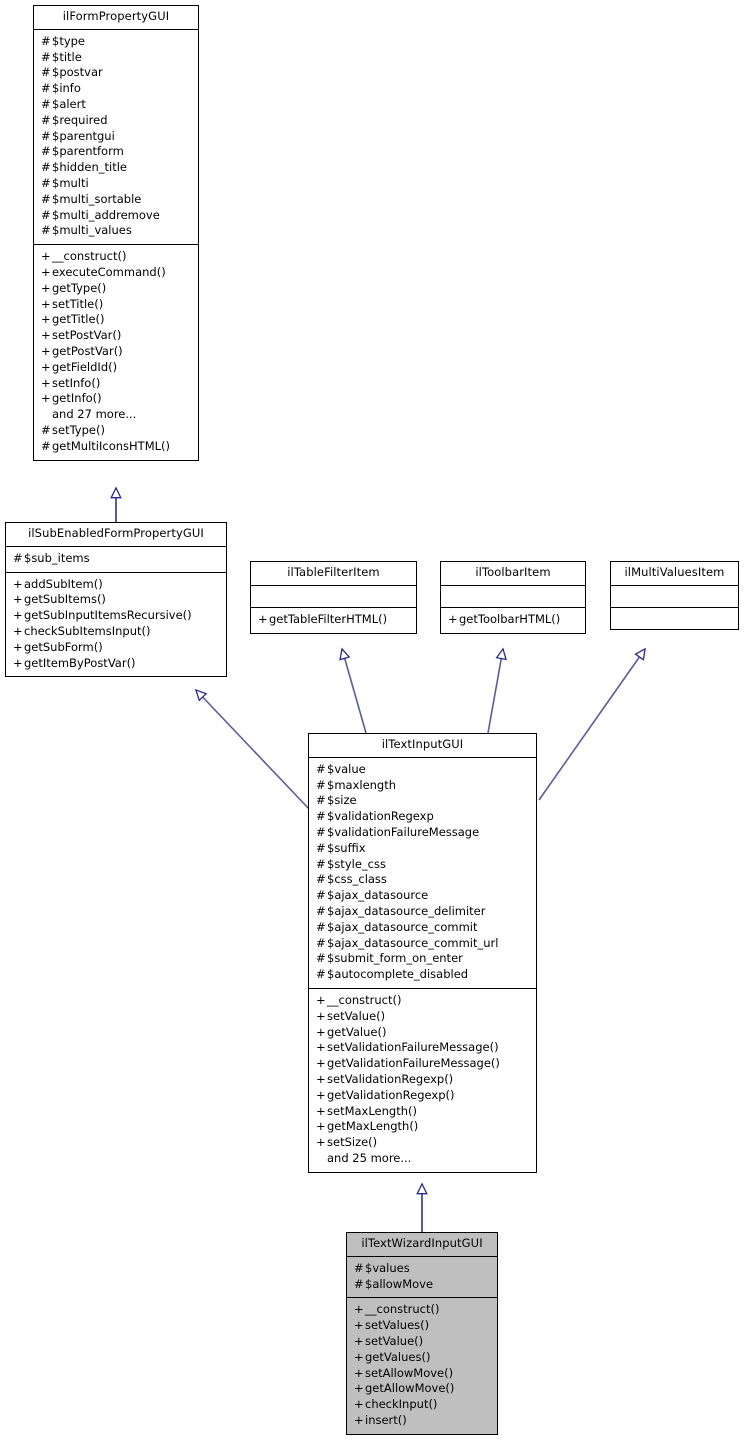 The image size is (744, 1445). Describe the element at coordinates (357, 879) in the screenshot. I see `attribute-label: $css_class` at that location.